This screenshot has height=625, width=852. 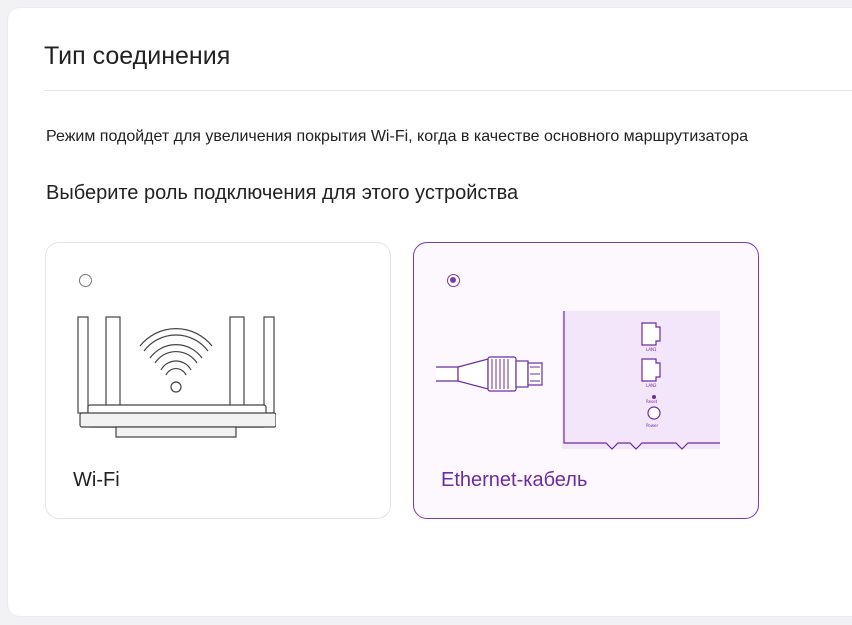 What do you see at coordinates (651, 349) in the screenshot?
I see `port-lan1-text: LAN1` at bounding box center [651, 349].